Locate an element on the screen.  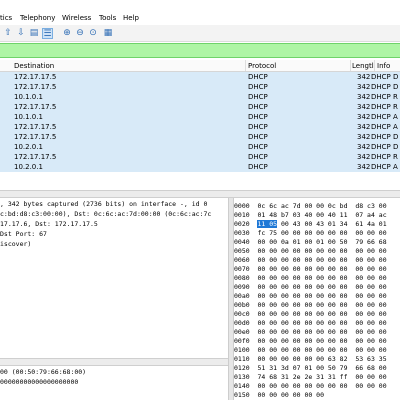
hex-line: 00f0 00 00 00 00 00 00 00 00 00 00 00 is located at coordinates (310, 341).